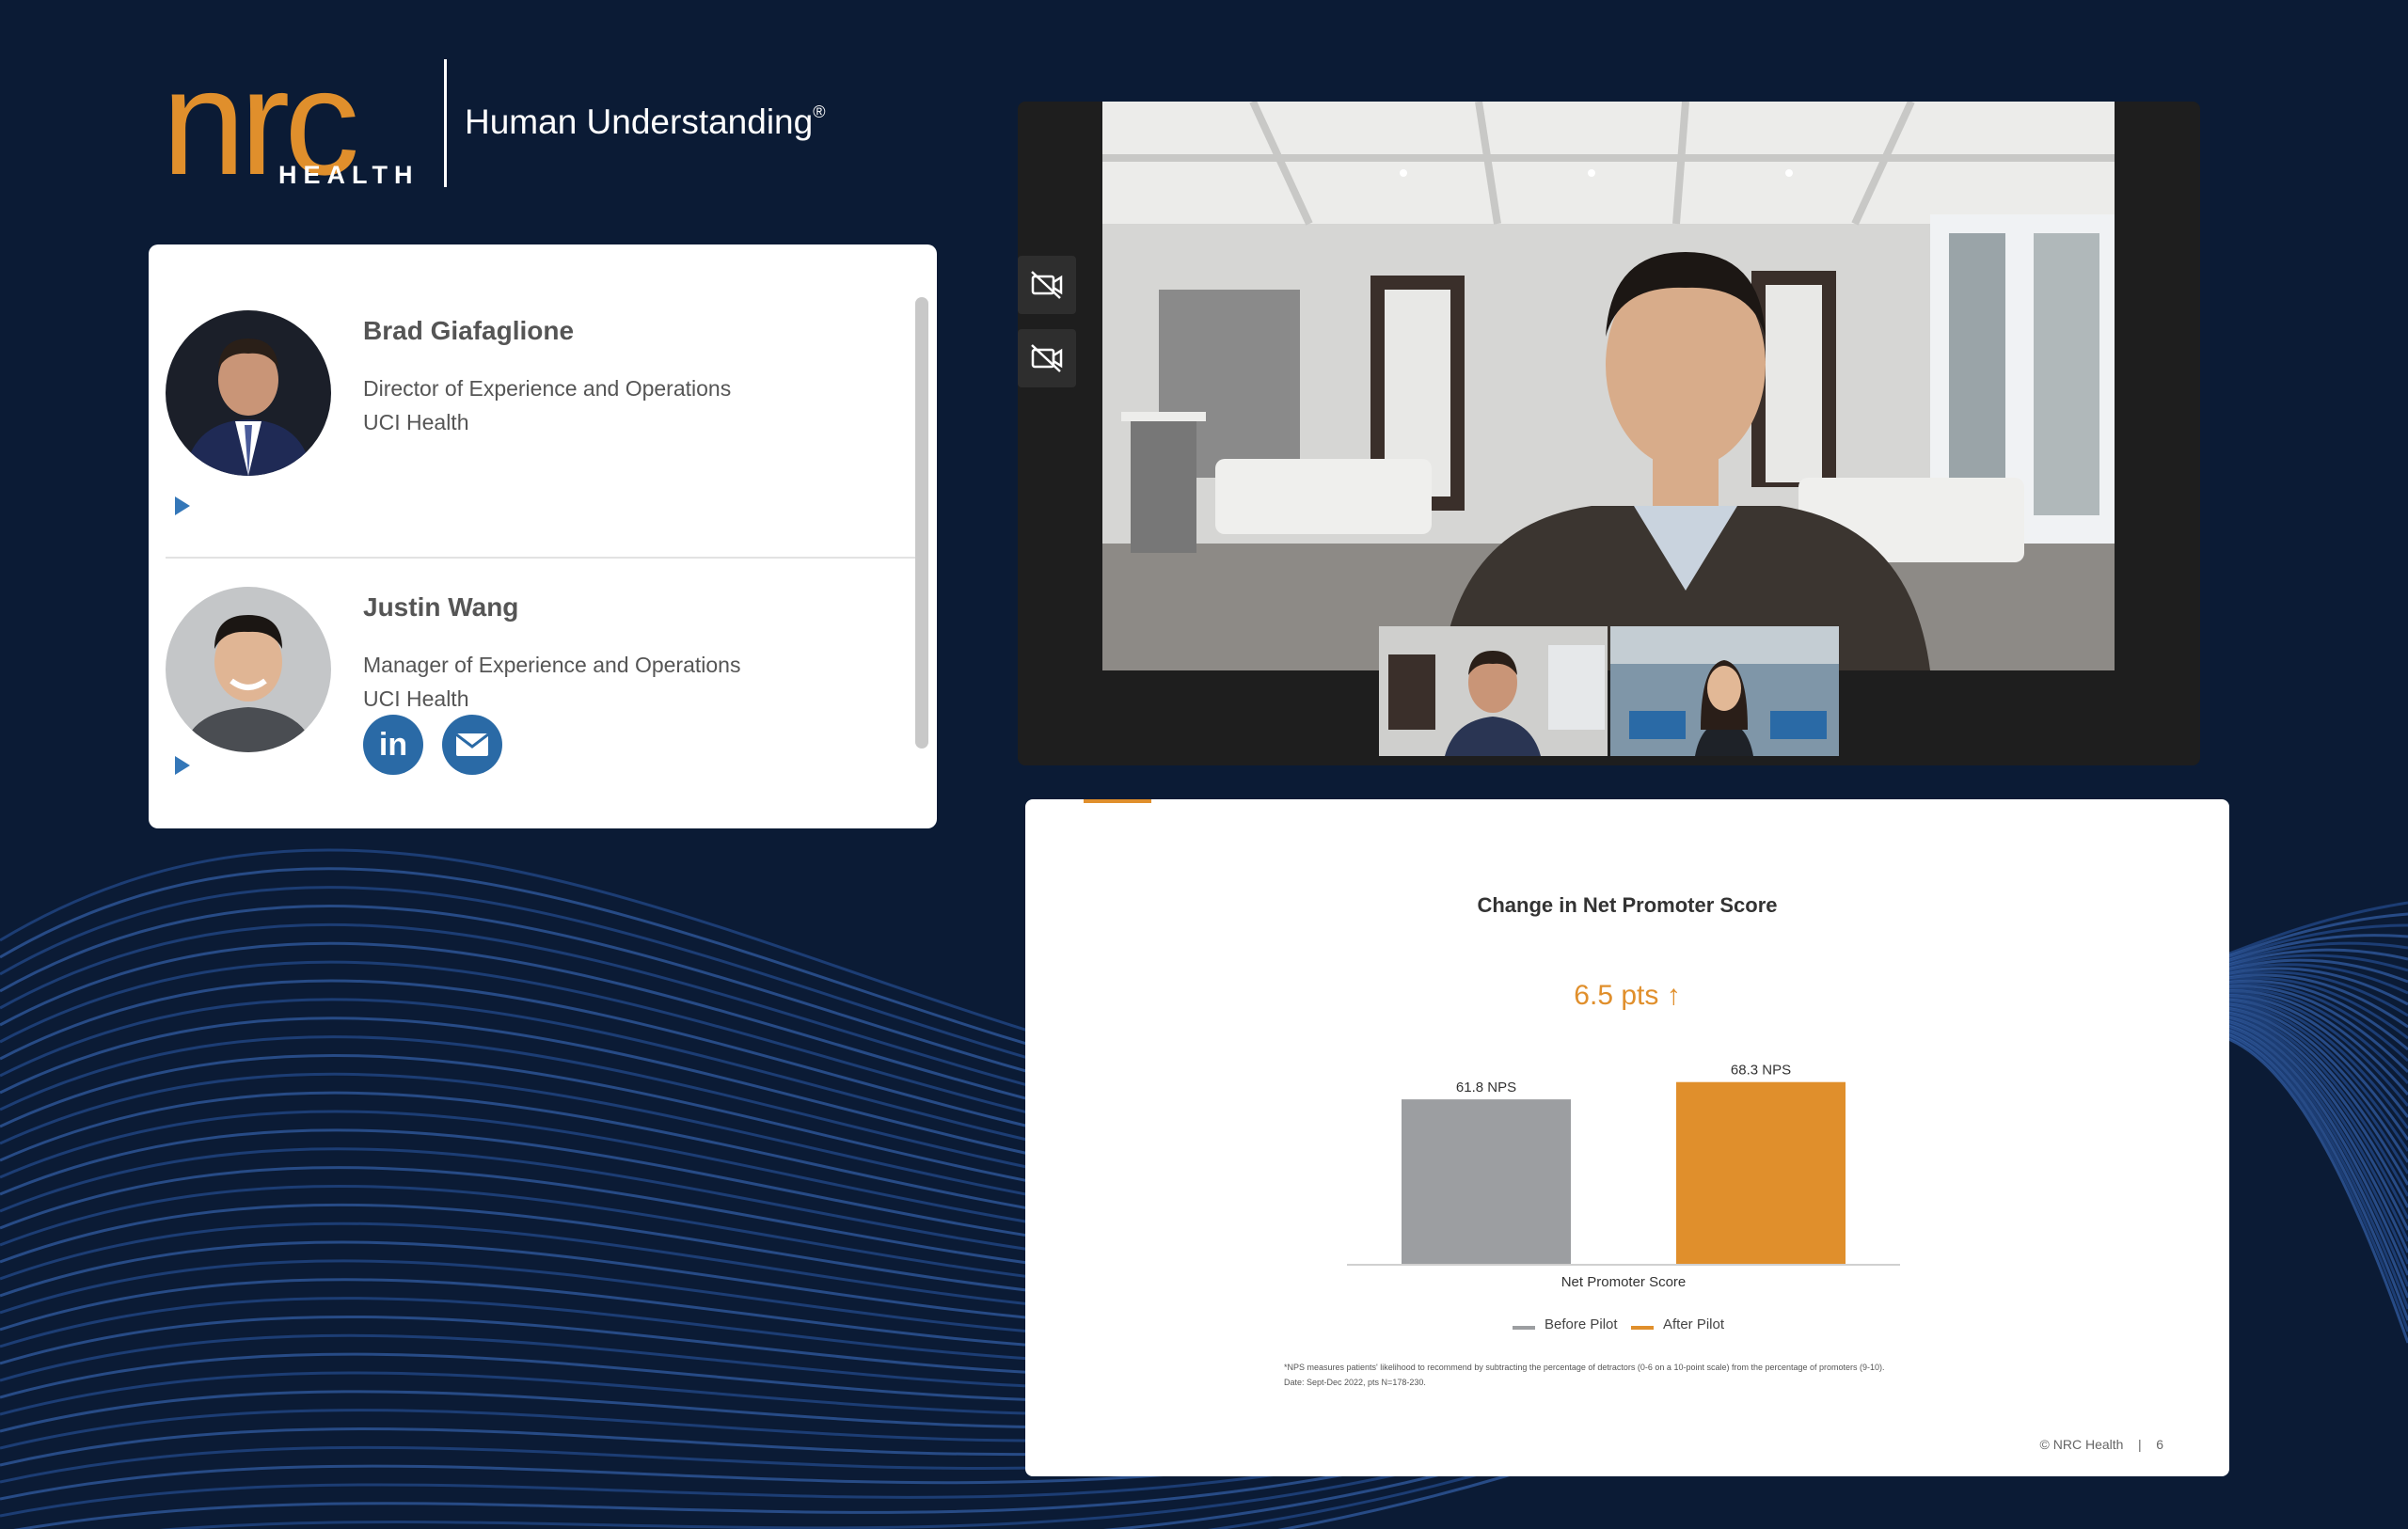 The width and height of the screenshot is (2408, 1529). I want to click on x-axis-label: Net Promoter Score, so click(1624, 1282).